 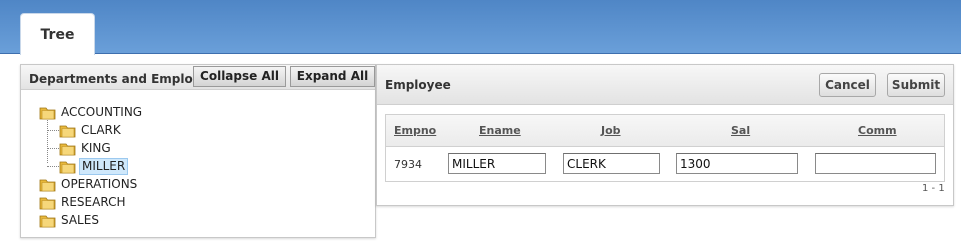 What do you see at coordinates (500, 130) in the screenshot?
I see `column-header-ename: Ename` at bounding box center [500, 130].